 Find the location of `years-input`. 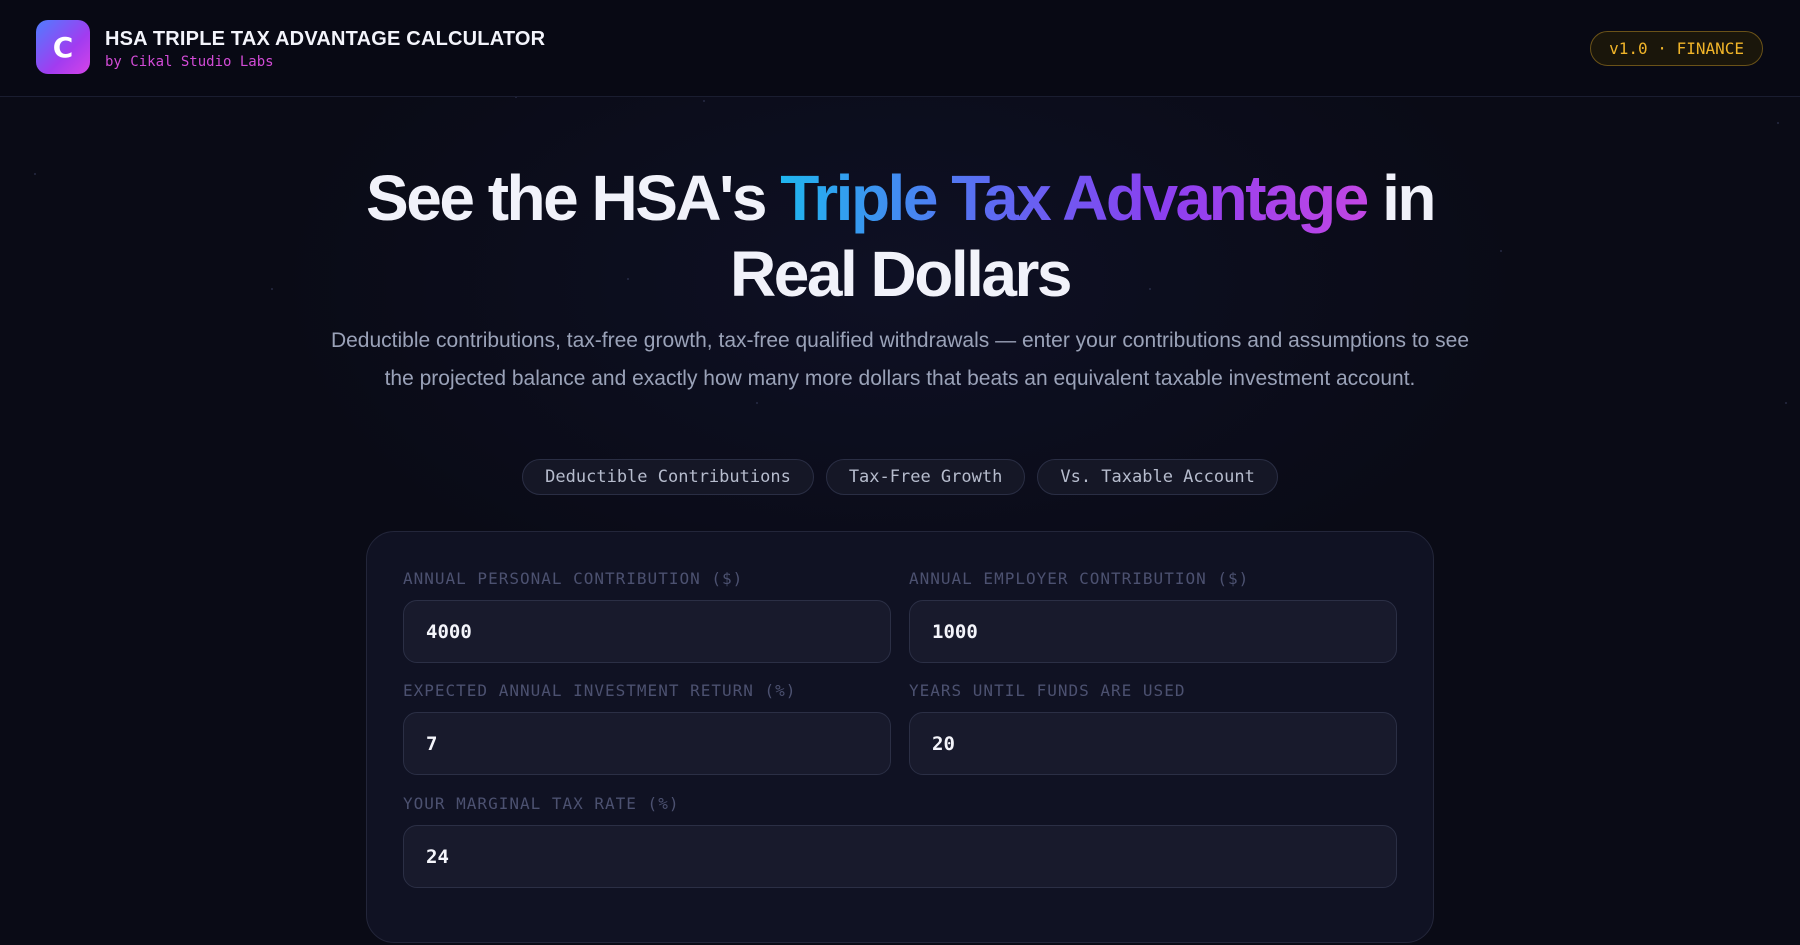

years-input is located at coordinates (1153, 743).